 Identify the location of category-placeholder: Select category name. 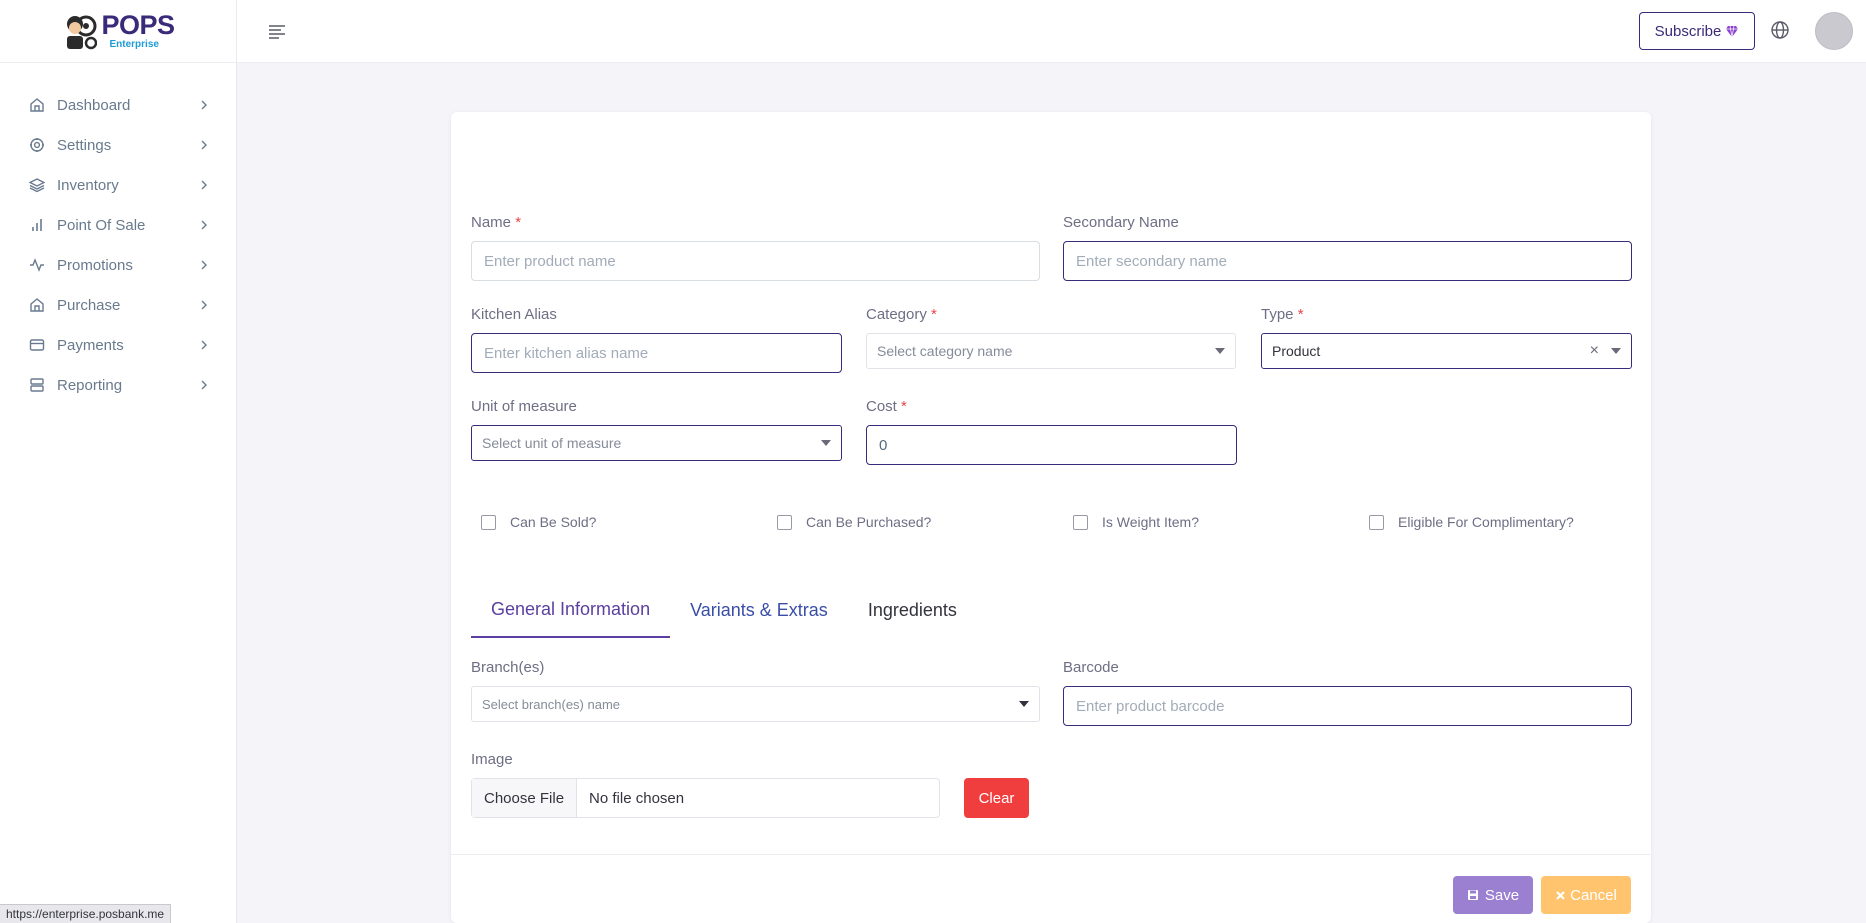
(945, 351).